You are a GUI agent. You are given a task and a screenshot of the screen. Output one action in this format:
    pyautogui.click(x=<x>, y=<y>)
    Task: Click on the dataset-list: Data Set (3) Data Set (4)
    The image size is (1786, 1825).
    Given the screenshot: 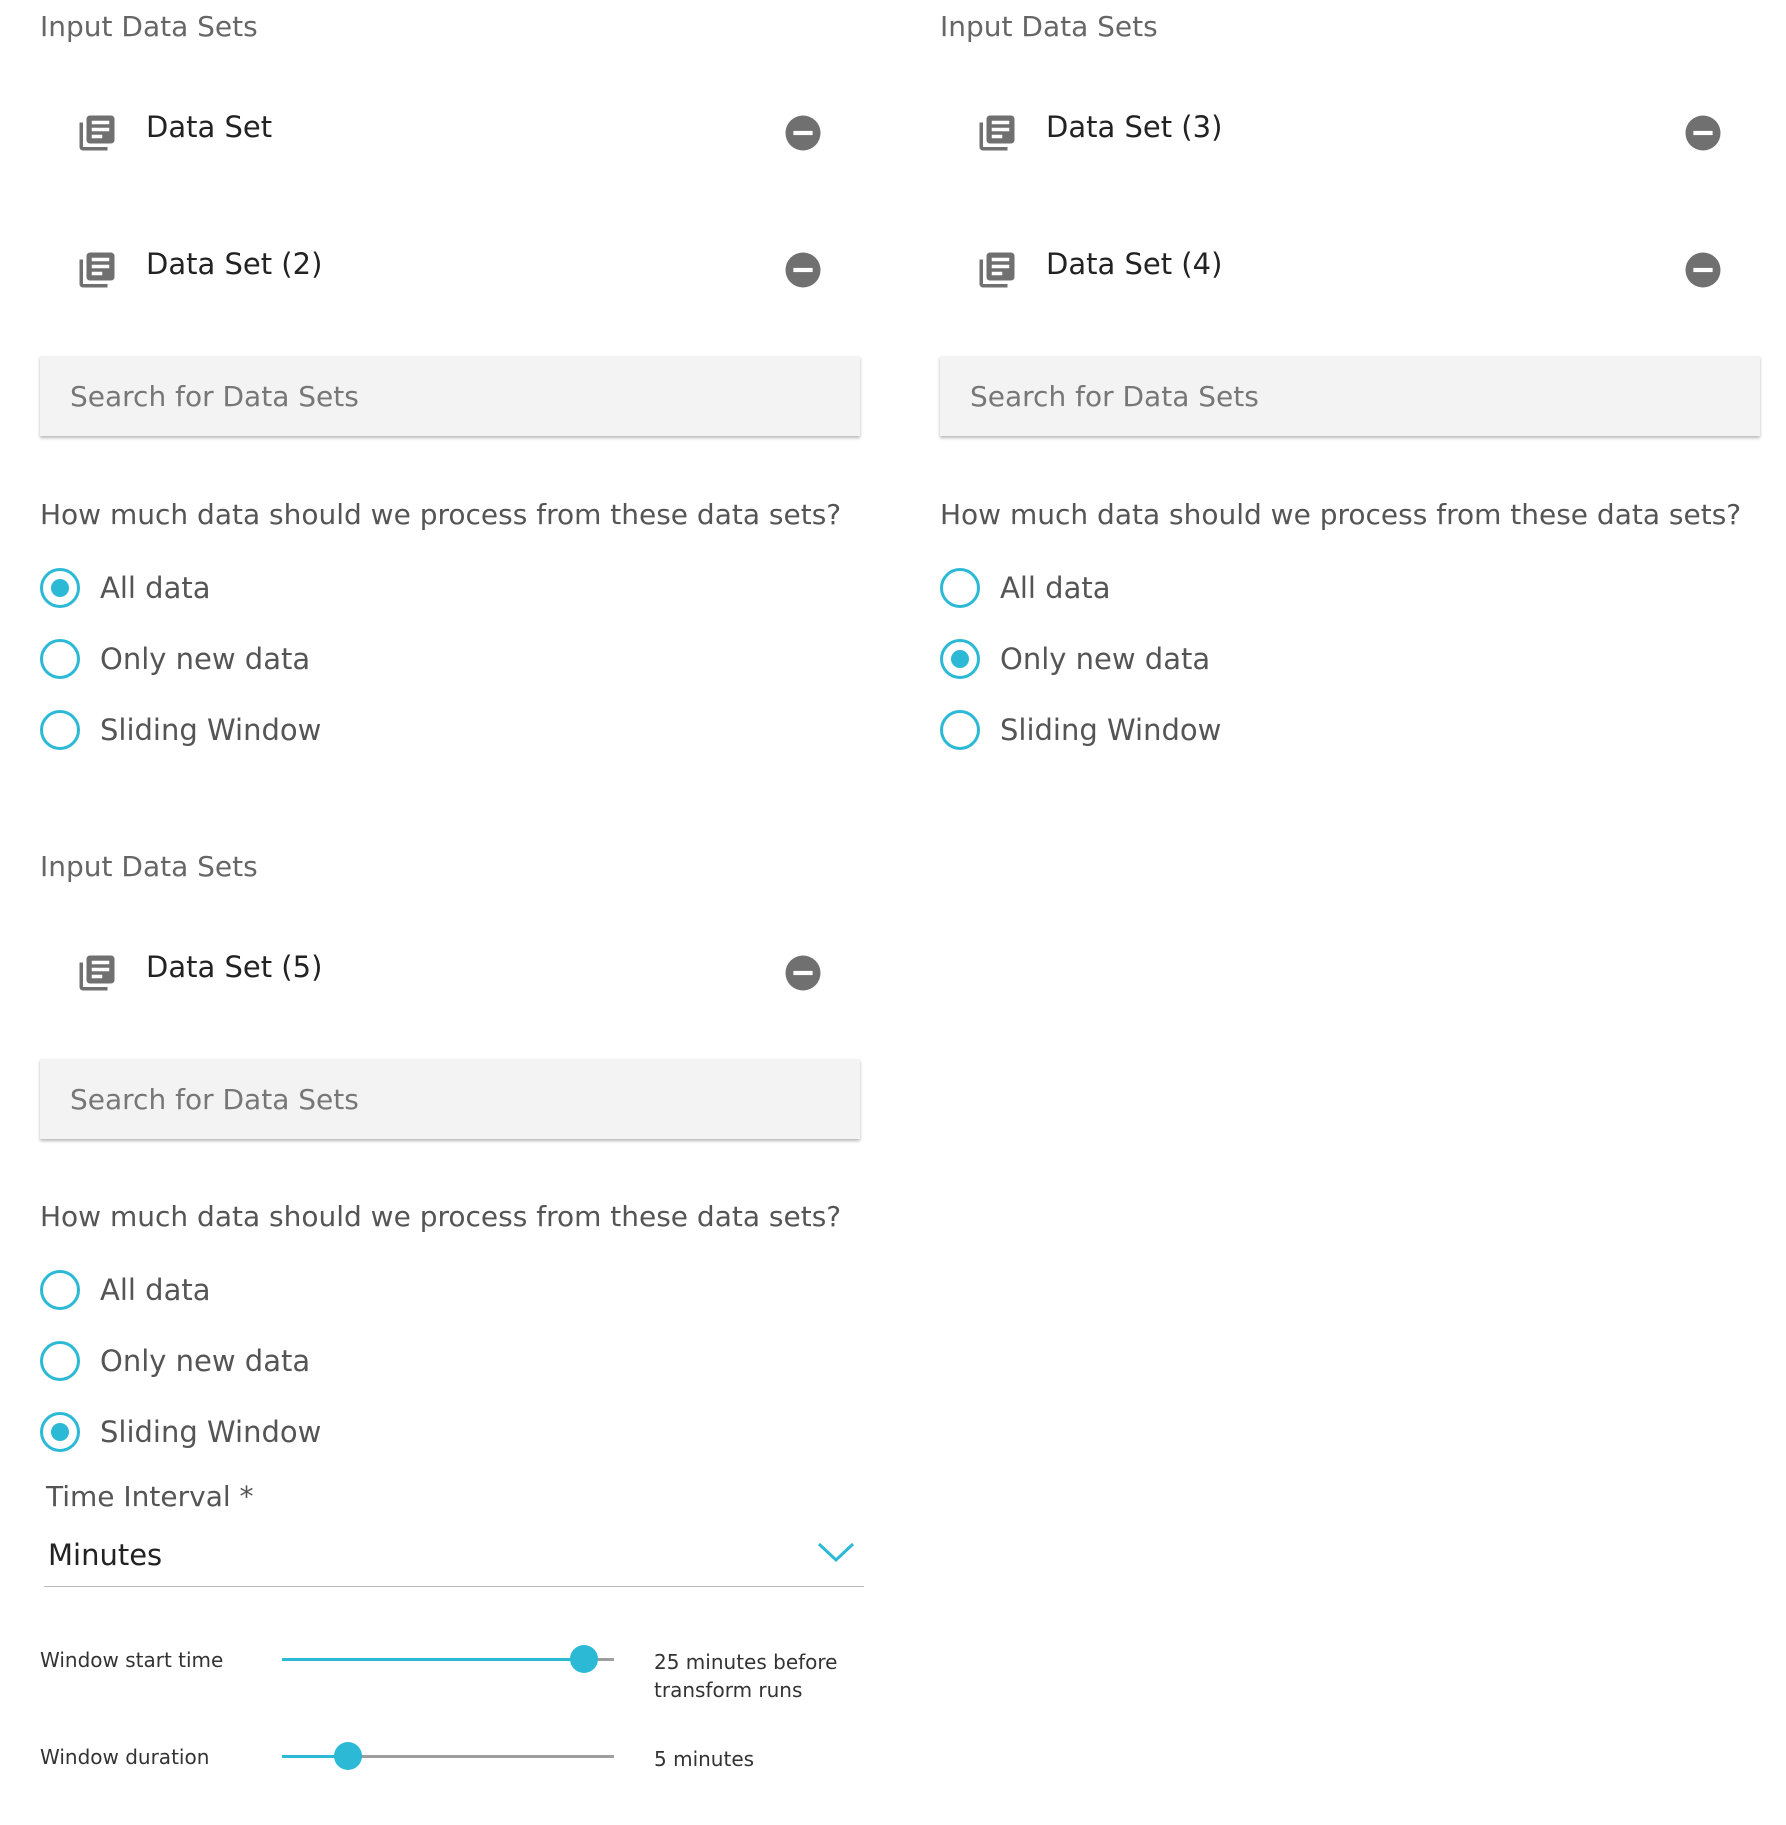 What is the action you would take?
    pyautogui.click(x=1350, y=209)
    